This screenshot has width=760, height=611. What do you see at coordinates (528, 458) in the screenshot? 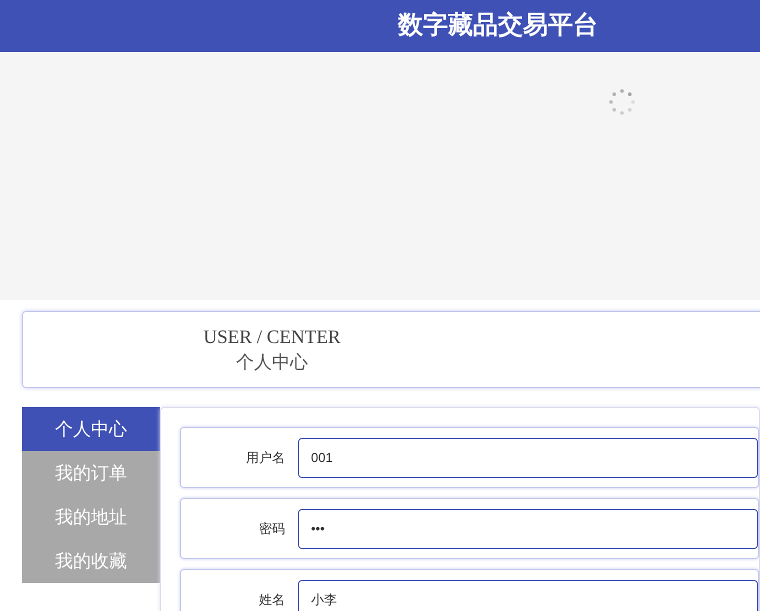
I see `input-field: 001` at bounding box center [528, 458].